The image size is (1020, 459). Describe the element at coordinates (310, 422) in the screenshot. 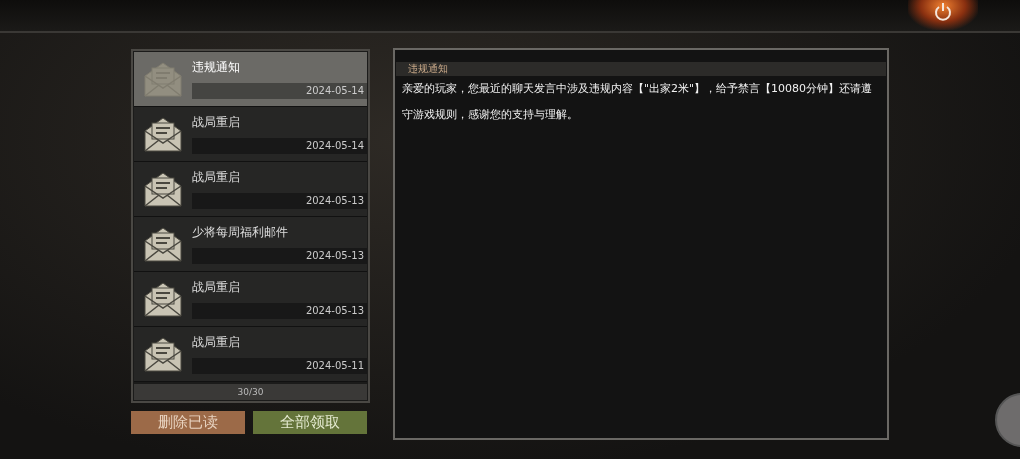

I see `claim-all-button: 全部领取` at that location.